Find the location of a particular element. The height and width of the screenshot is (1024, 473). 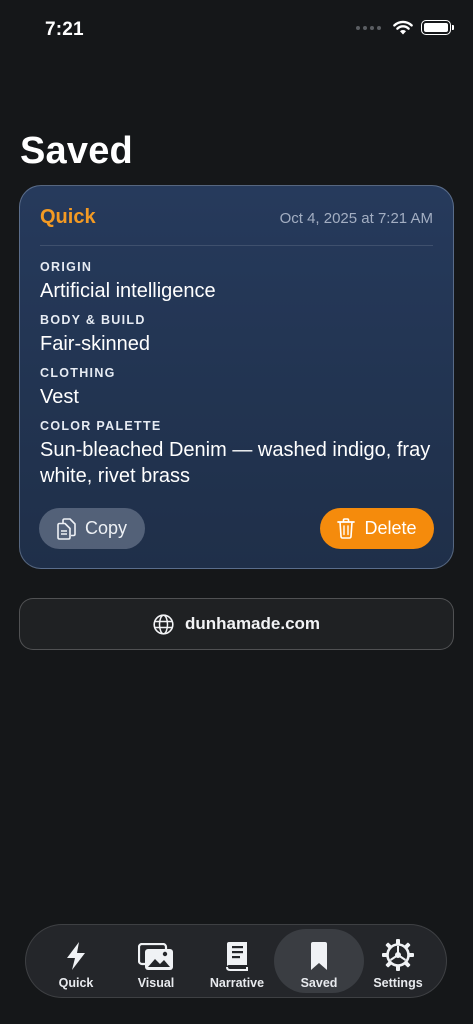

tab-label: Narrative is located at coordinates (237, 983).